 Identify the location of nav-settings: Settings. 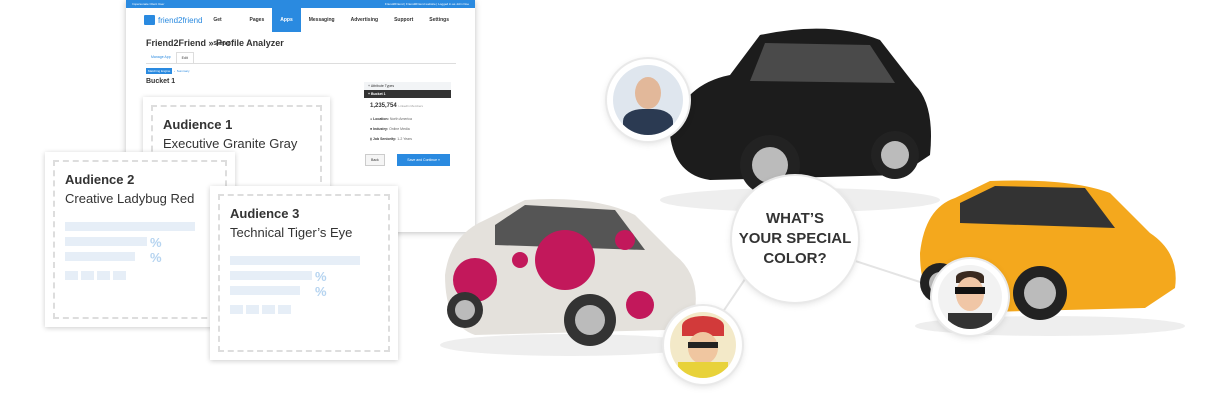
(439, 20).